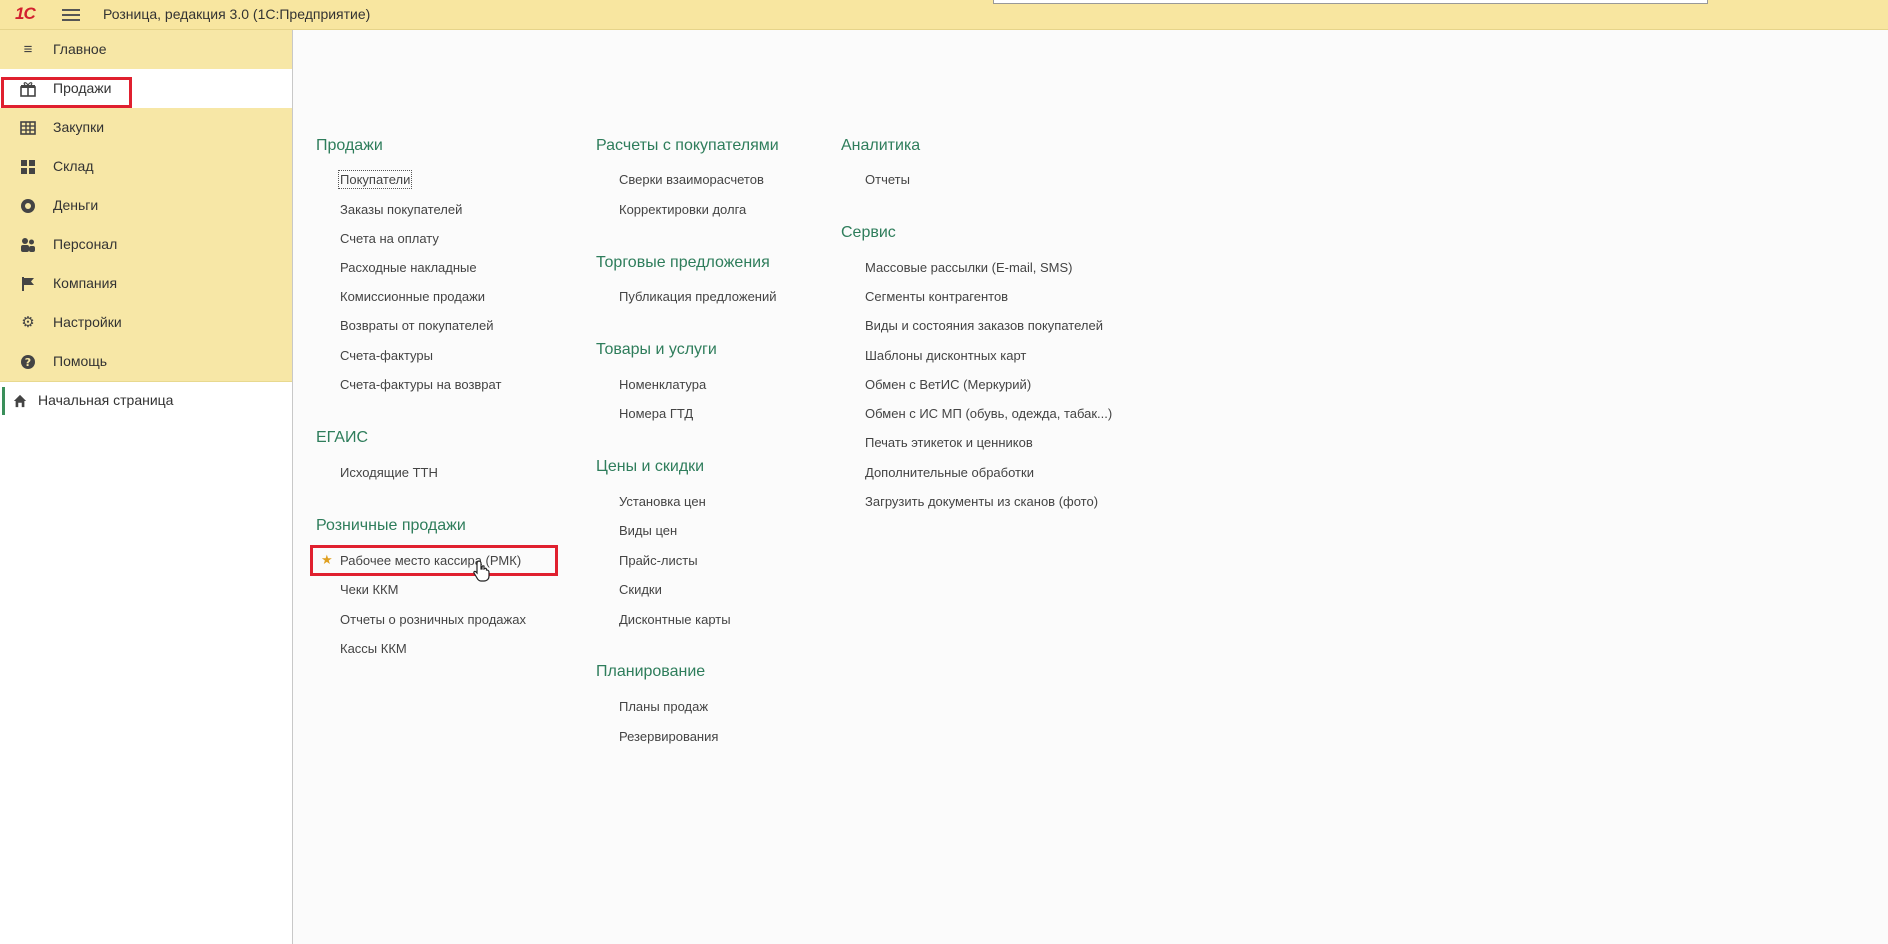 This screenshot has width=1888, height=944. Describe the element at coordinates (640, 589) in the screenshot. I see `link-discounts: Скидки` at that location.